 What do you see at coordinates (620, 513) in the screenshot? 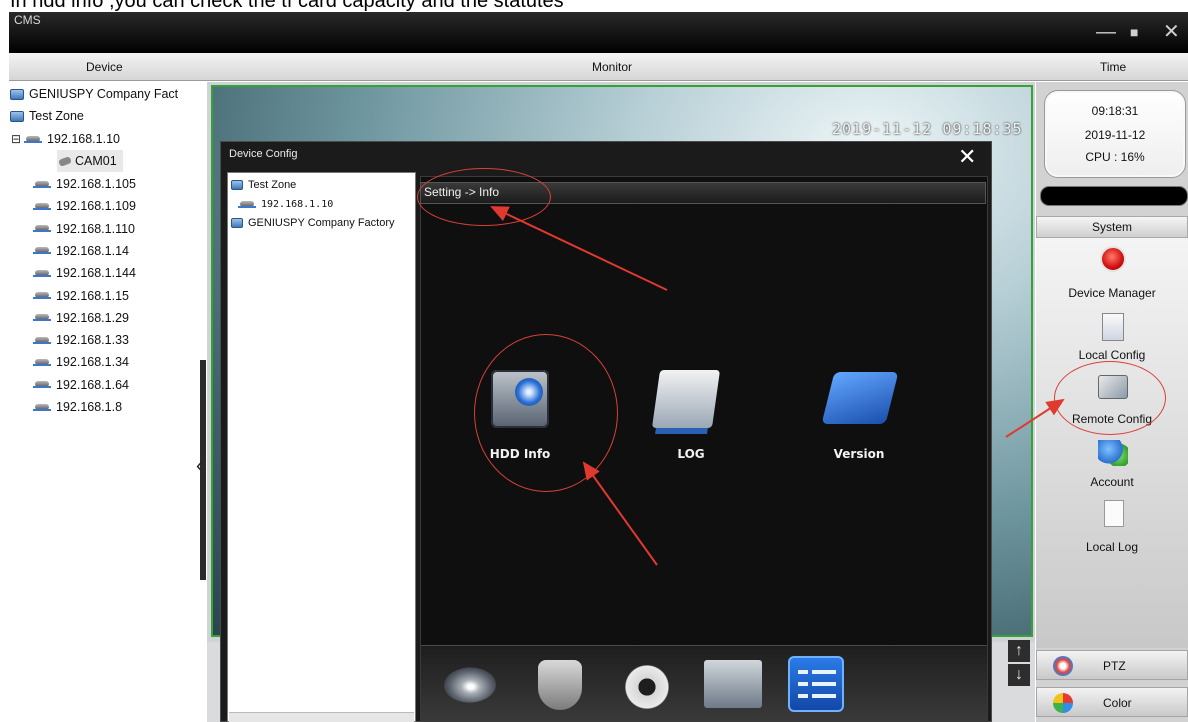
I see `arrow-to-hdd-info` at bounding box center [620, 513].